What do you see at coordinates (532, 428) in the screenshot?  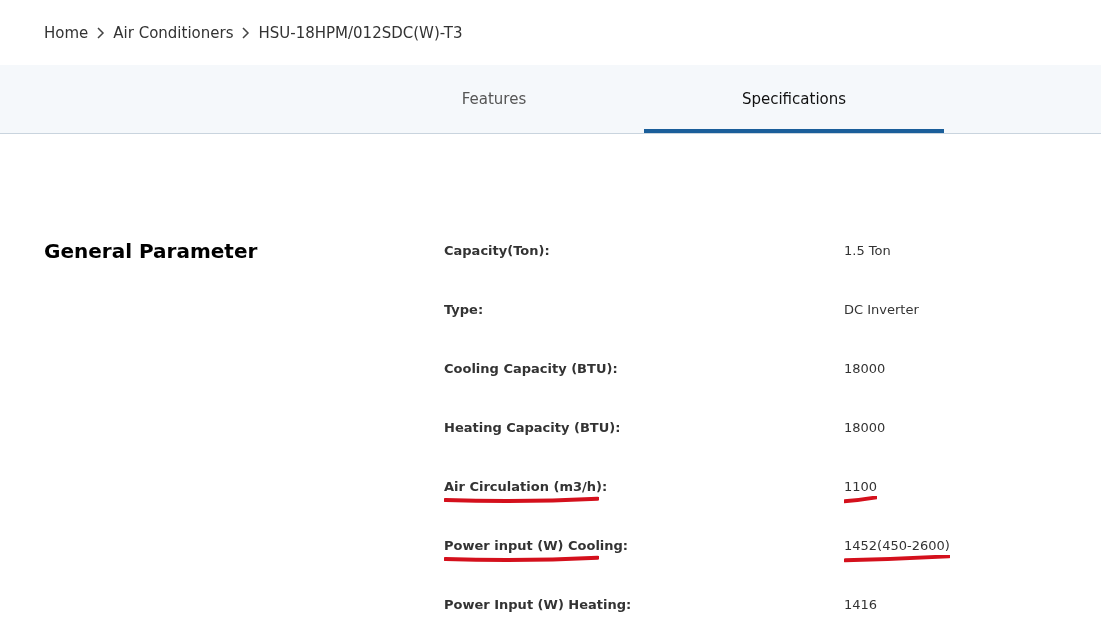 I see `spec-label: Heating Capacity (BTU):` at bounding box center [532, 428].